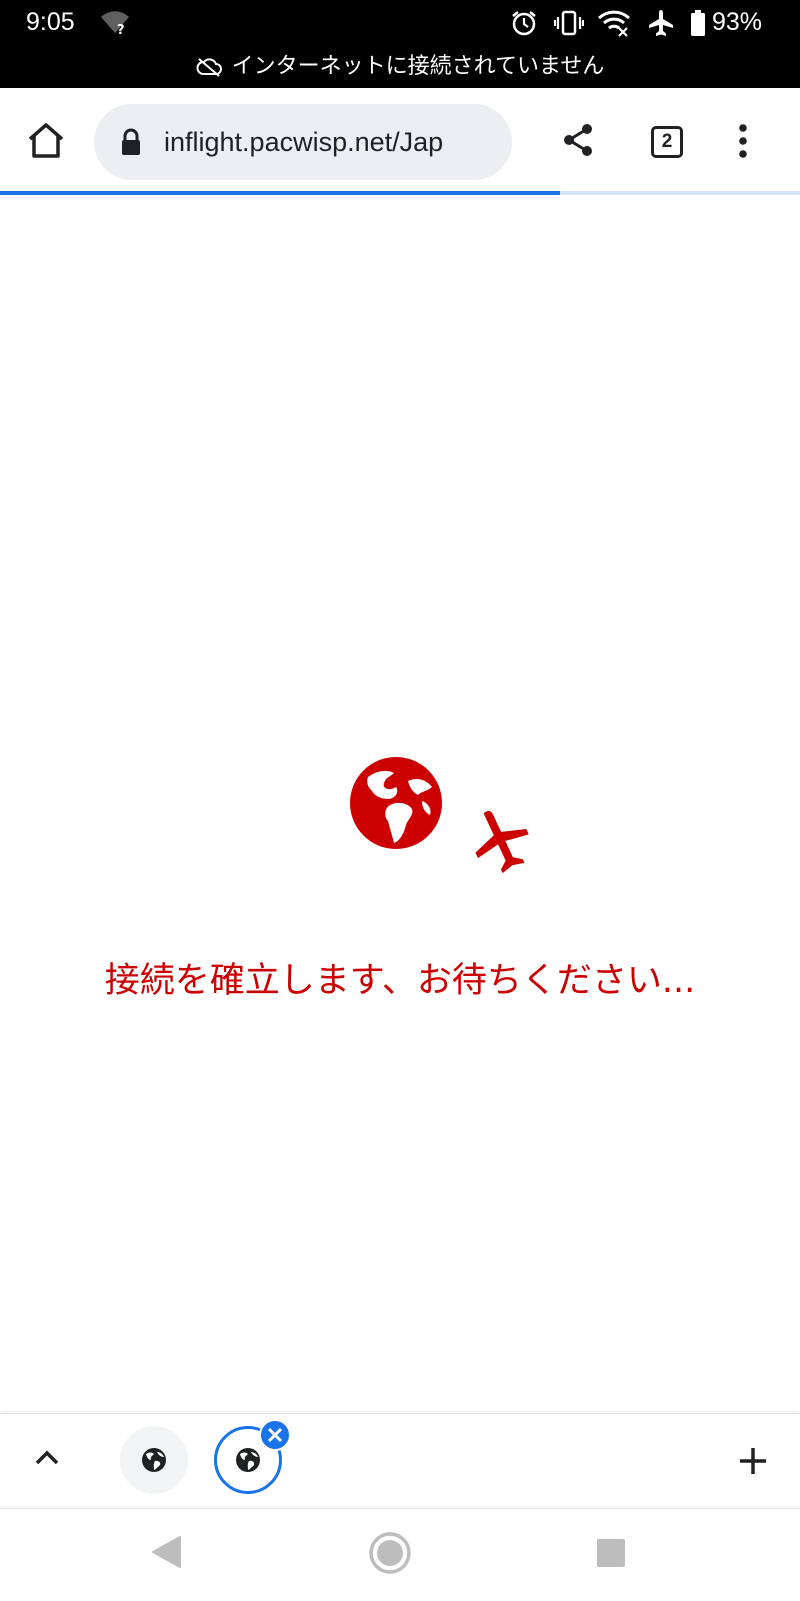  I want to click on tab-strip, so click(400, 1460).